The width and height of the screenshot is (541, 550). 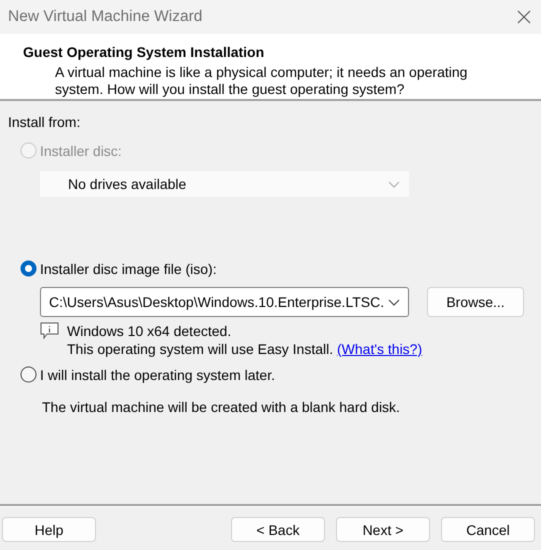 I want to click on help-button: Help, so click(x=49, y=529).